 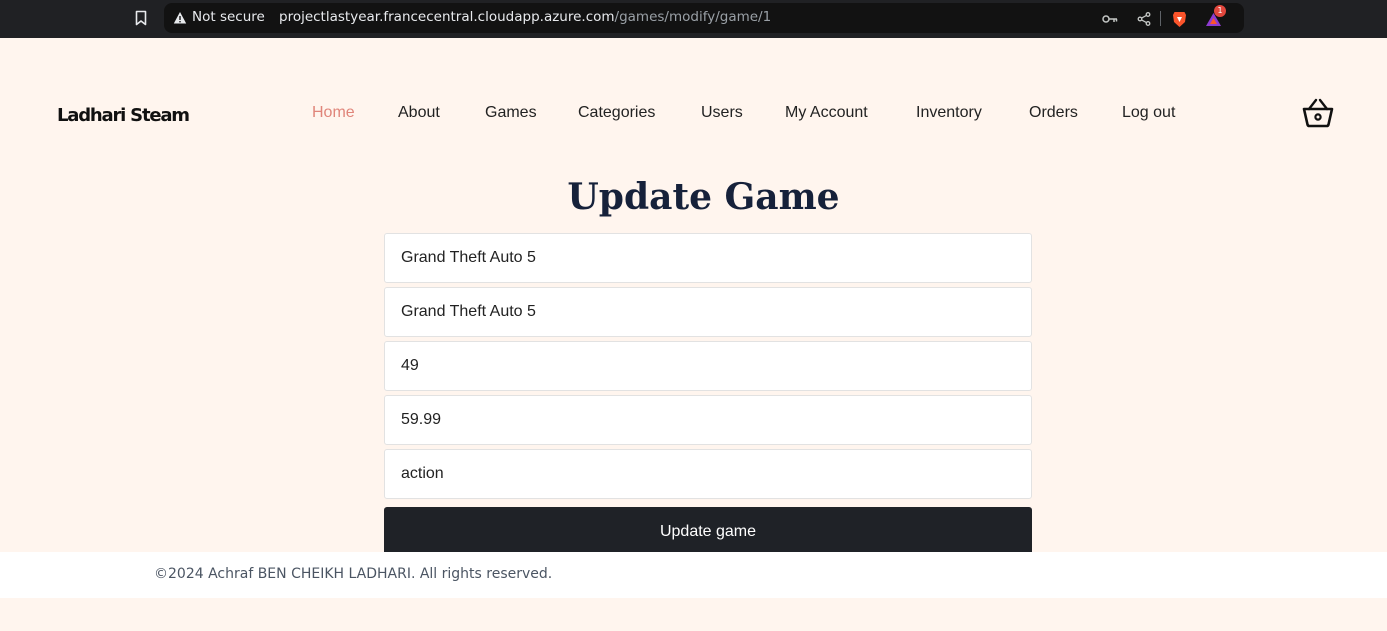 What do you see at coordinates (1179, 19) in the screenshot?
I see `brave-shield-icon` at bounding box center [1179, 19].